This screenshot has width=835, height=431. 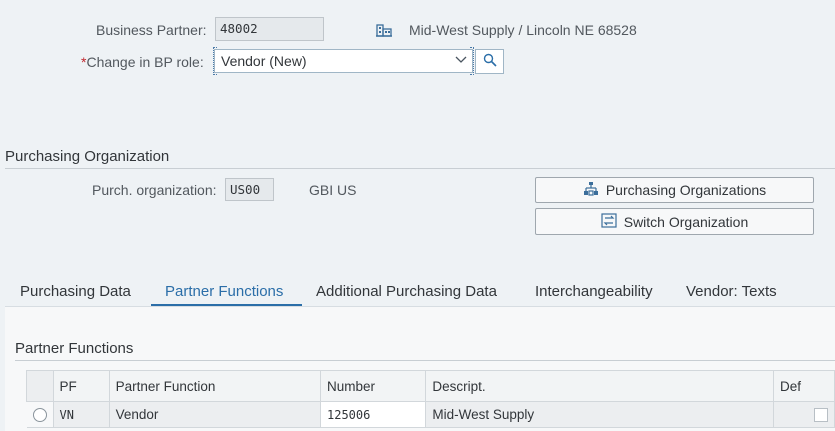 I want to click on purchasing-organizations-label: Purchasing Organizations, so click(x=686, y=190).